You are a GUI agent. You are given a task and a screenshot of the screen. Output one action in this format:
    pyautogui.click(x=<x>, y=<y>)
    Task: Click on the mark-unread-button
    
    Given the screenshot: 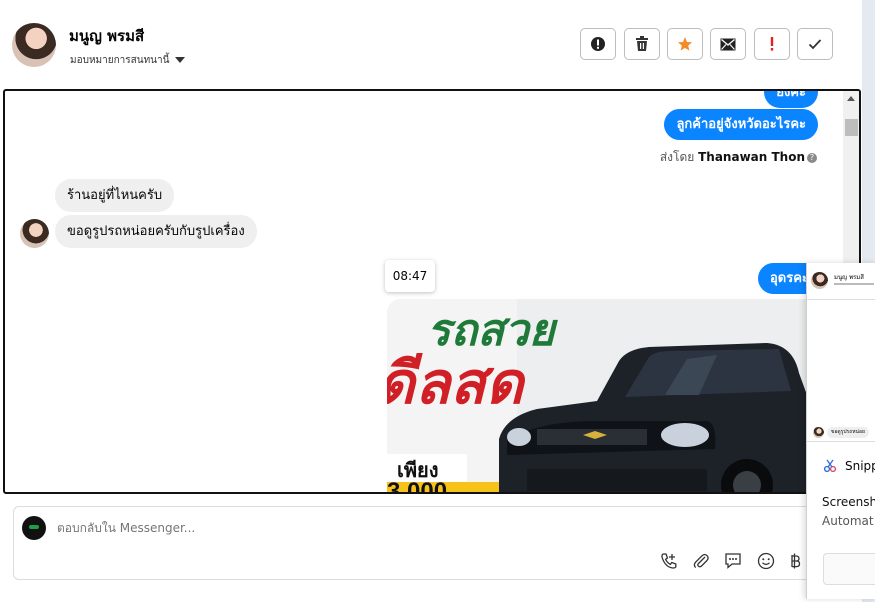 What is the action you would take?
    pyautogui.click(x=728, y=44)
    